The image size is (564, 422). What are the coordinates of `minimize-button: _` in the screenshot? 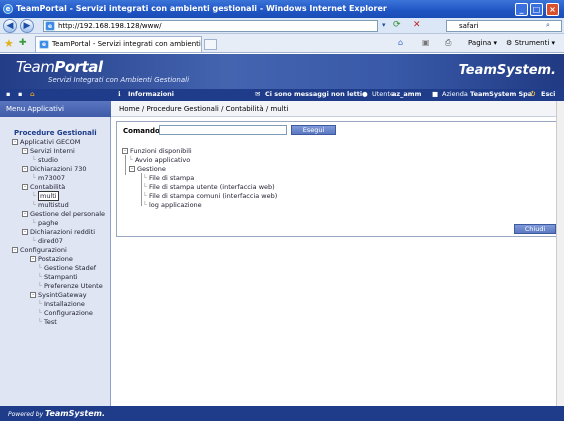 It's located at (521, 9).